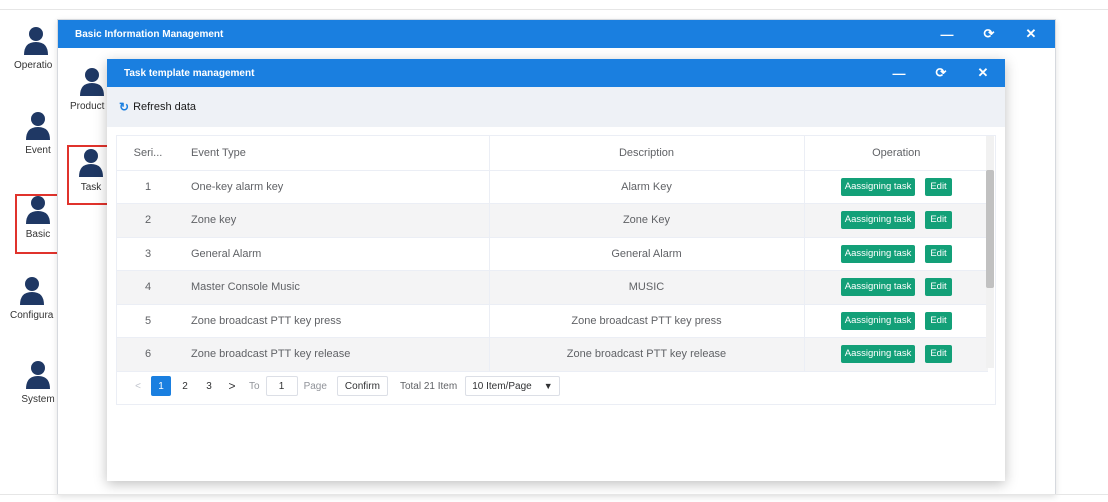 Image resolution: width=1108 pixels, height=502 pixels. I want to click on goto-page-input, so click(281, 386).